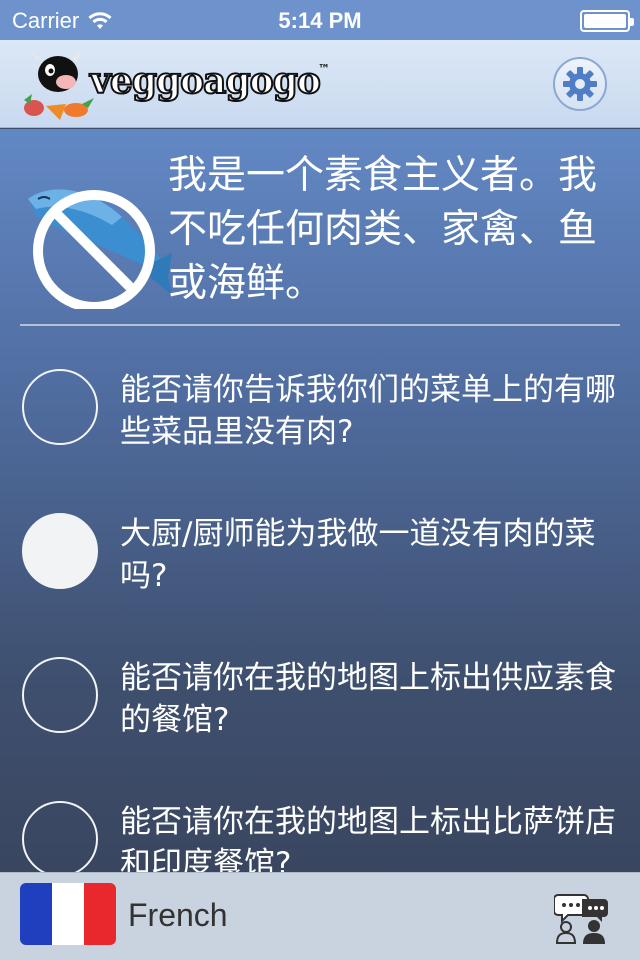  Describe the element at coordinates (368, 699) in the screenshot. I see `phrase-text: 能否请你在我的地图上标出供应素食的餐馆?` at that location.